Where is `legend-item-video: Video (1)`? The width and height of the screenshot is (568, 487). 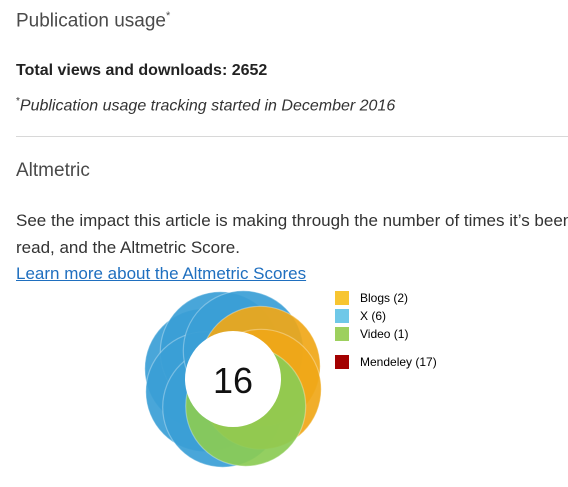
legend-item-video: Video (1) is located at coordinates (386, 334).